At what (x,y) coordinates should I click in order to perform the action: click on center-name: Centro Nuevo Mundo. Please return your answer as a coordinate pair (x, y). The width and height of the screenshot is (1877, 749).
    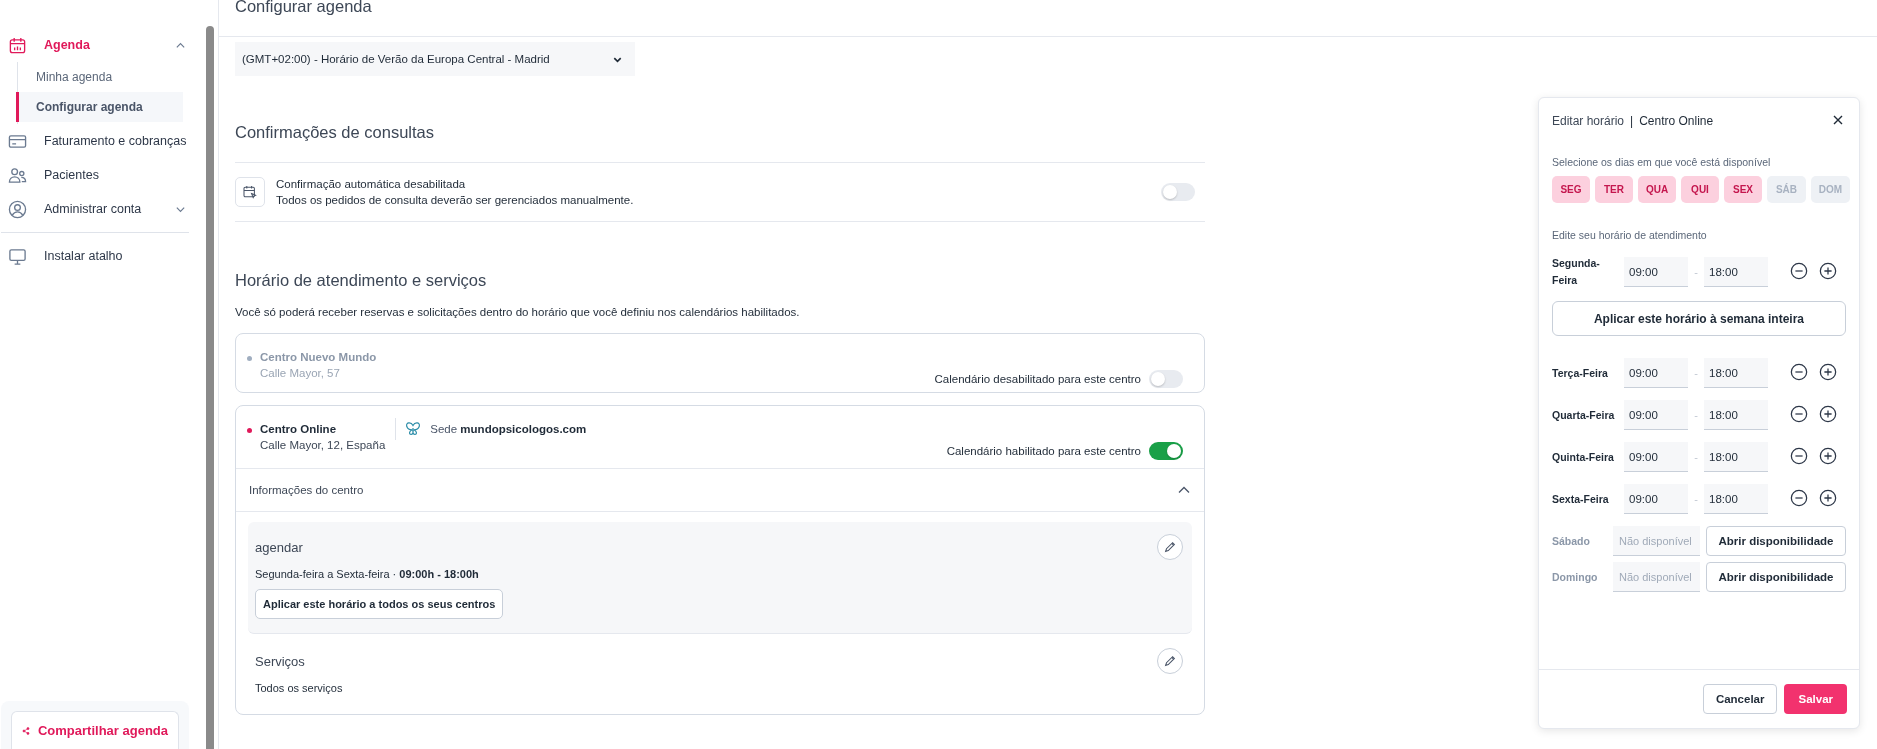
    Looking at the image, I should click on (318, 357).